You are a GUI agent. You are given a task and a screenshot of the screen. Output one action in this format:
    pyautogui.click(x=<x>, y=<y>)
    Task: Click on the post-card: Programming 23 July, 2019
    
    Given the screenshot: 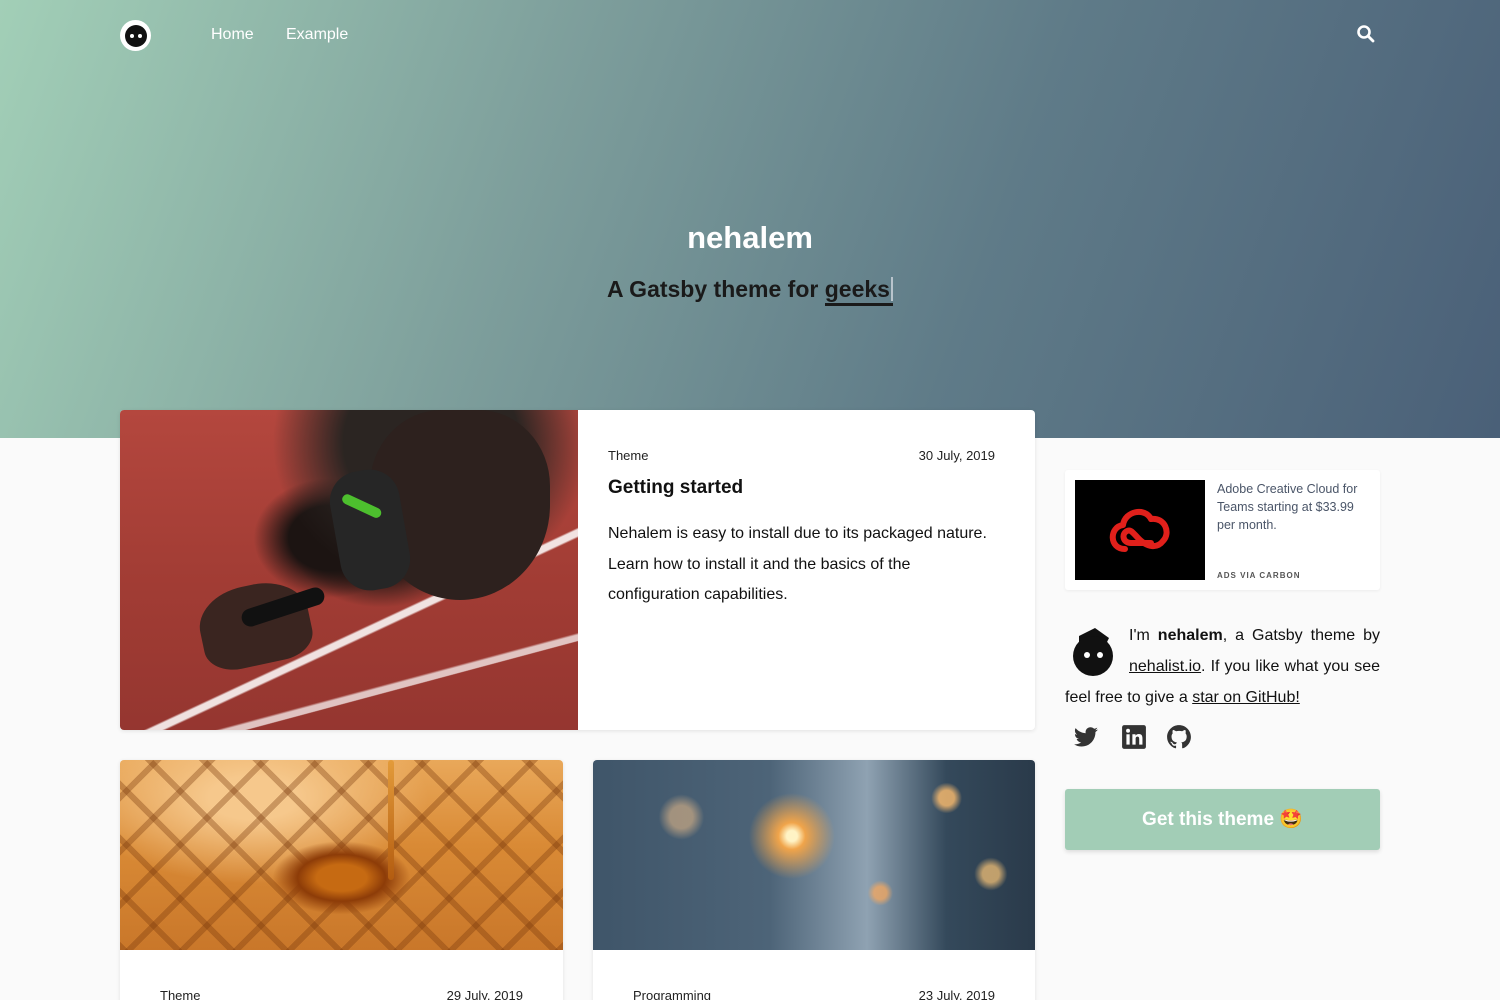 What is the action you would take?
    pyautogui.click(x=814, y=880)
    